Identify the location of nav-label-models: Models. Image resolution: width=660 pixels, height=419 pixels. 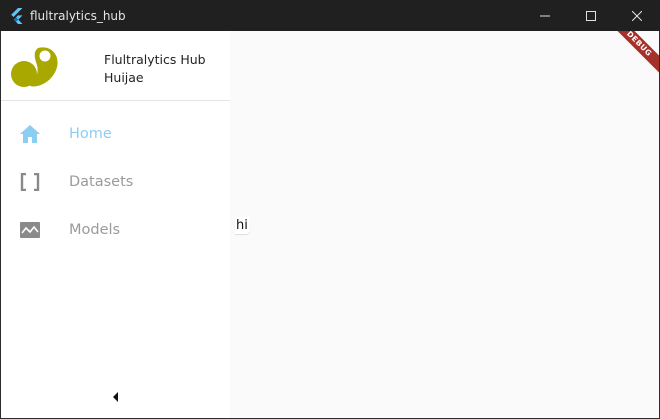
(95, 230).